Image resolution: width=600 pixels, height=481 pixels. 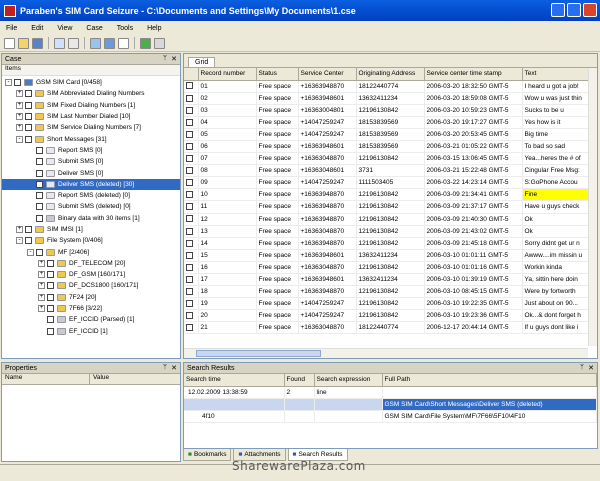 I want to click on export-icon, so click(x=123, y=43).